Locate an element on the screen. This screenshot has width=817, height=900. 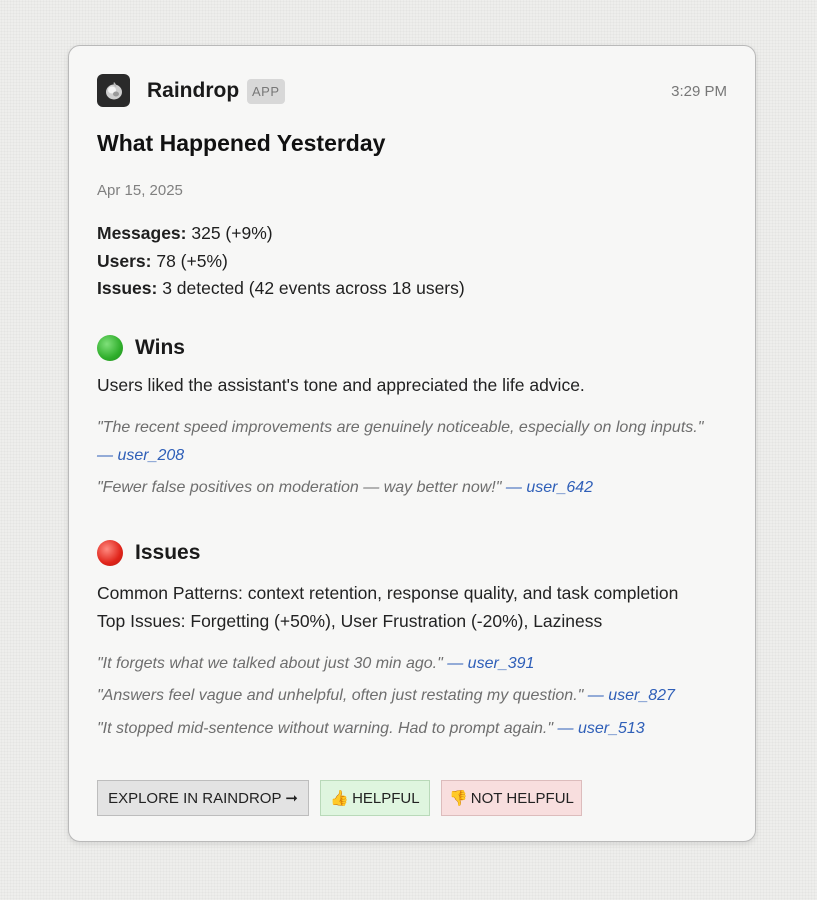
not-helpful-button: 👎 NOT HELPFUL is located at coordinates (511, 798).